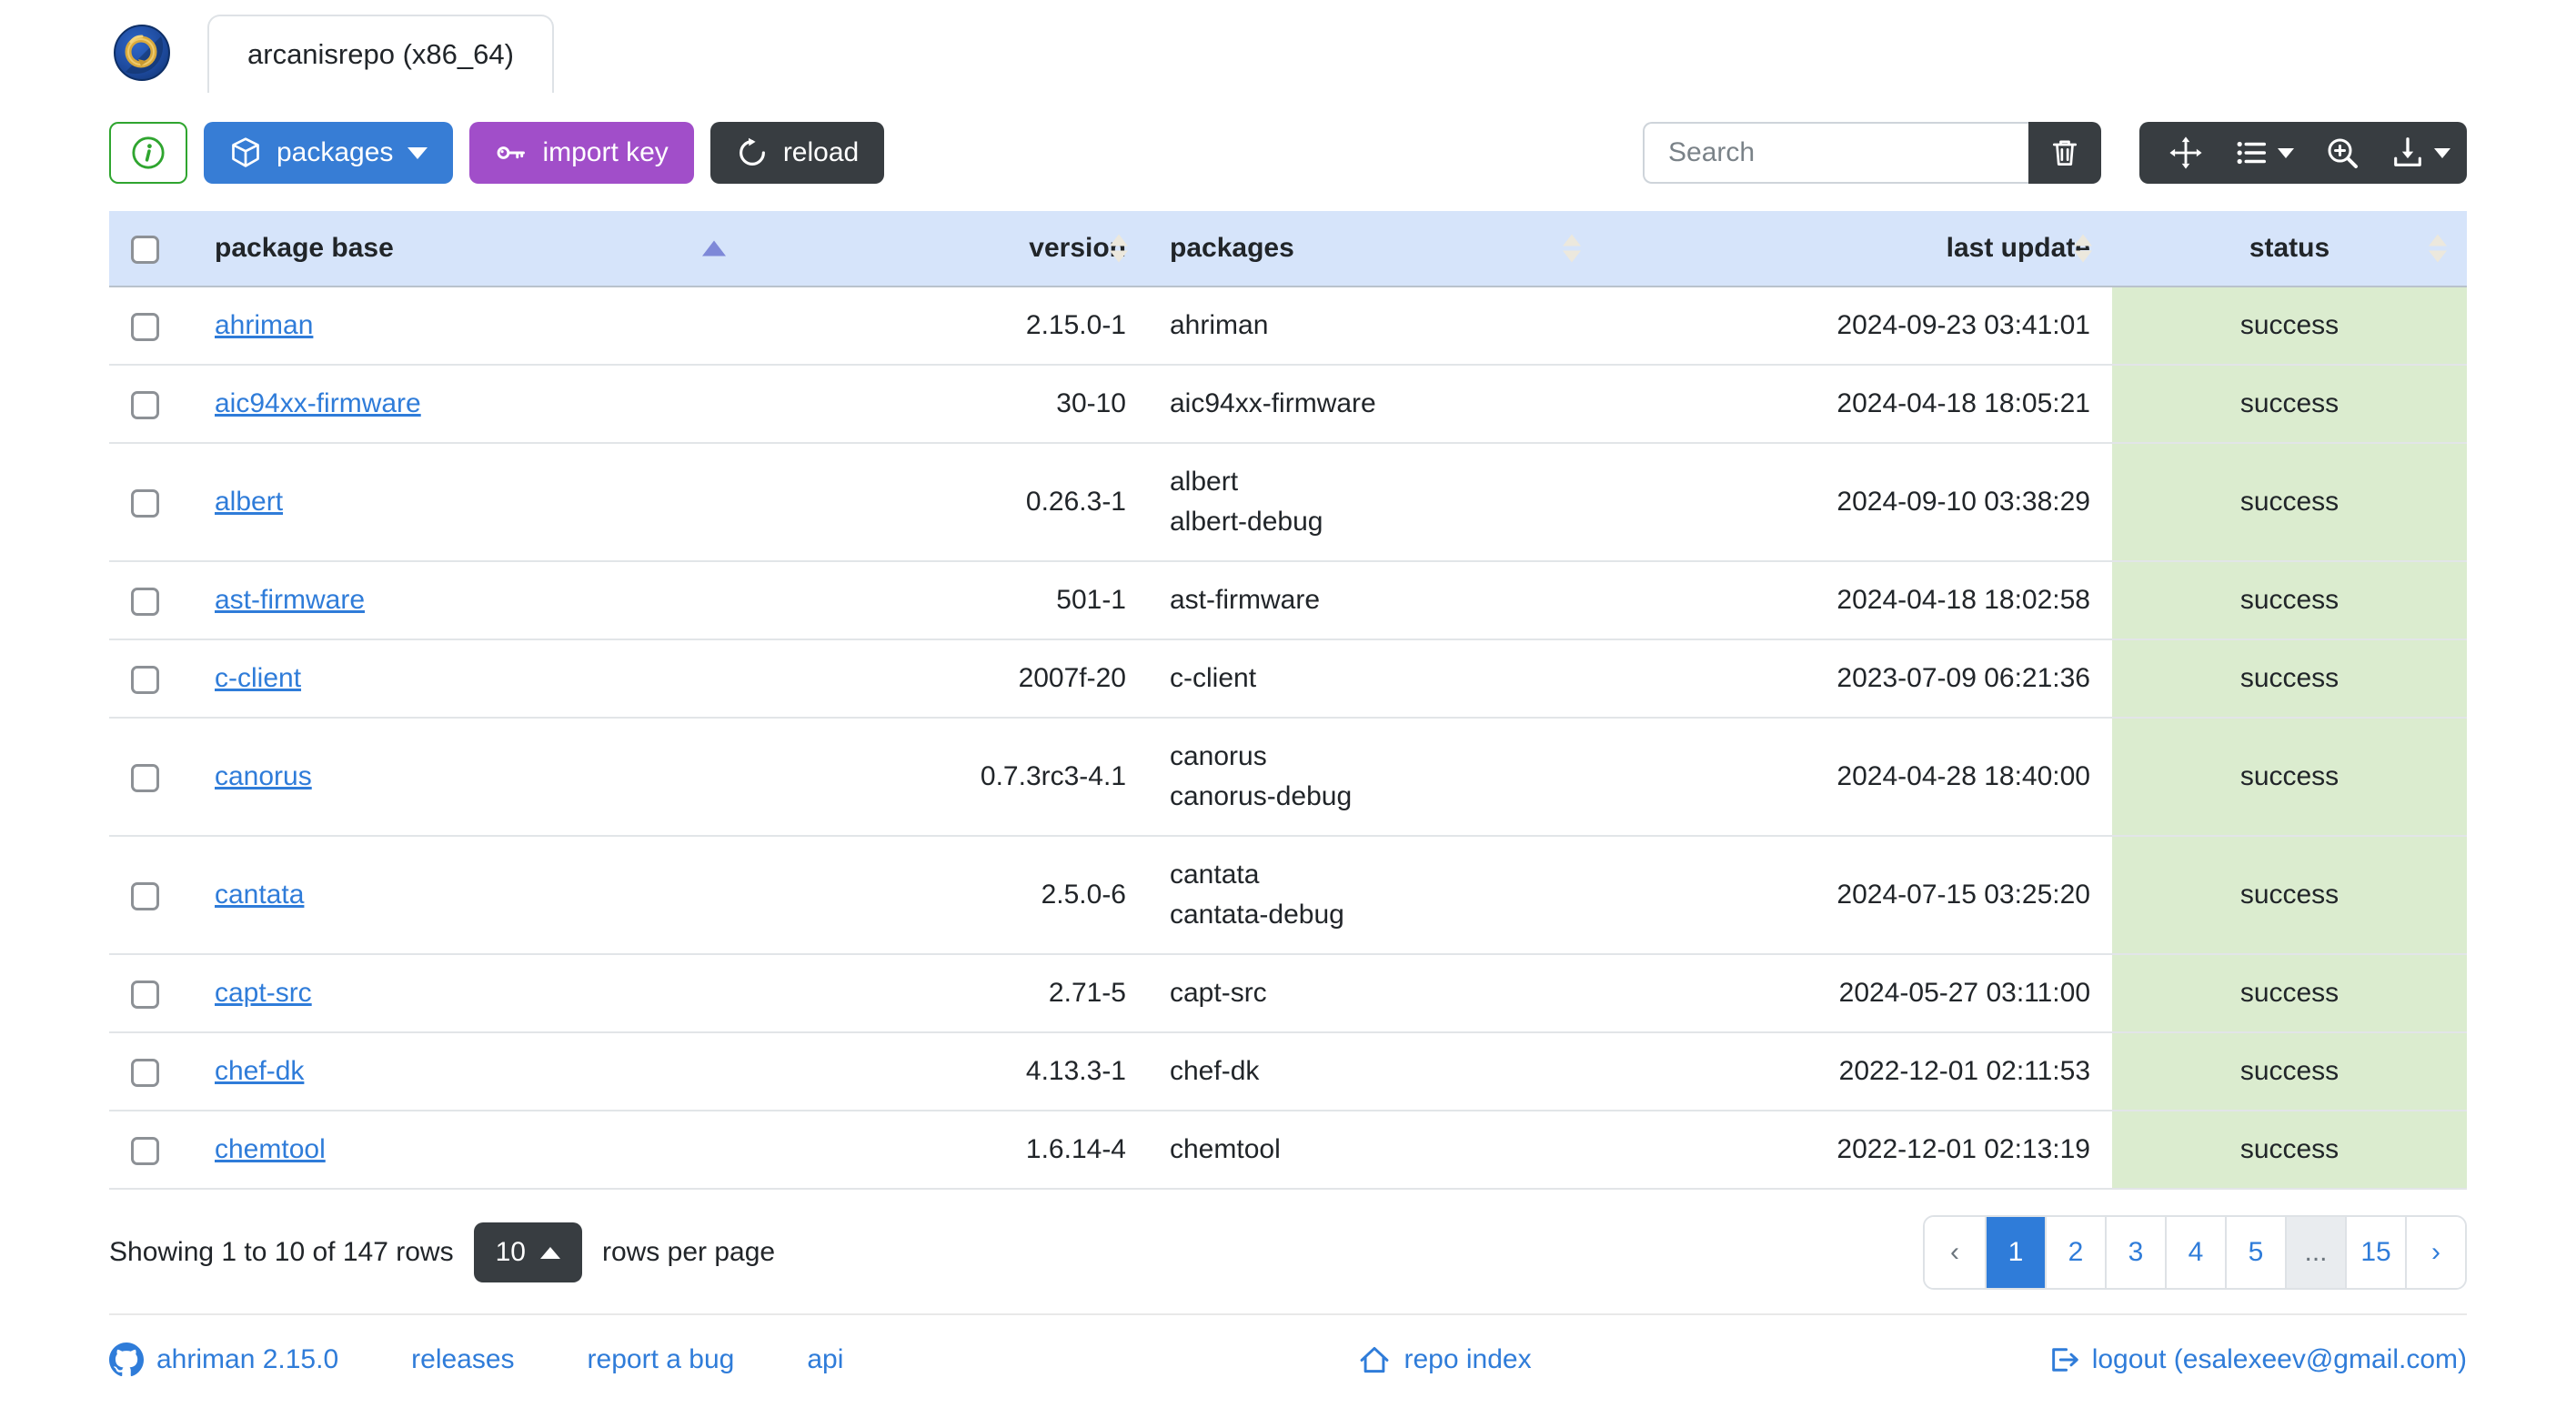  I want to click on logout-label: logout (esalexeev@gmail.com), so click(2279, 1359).